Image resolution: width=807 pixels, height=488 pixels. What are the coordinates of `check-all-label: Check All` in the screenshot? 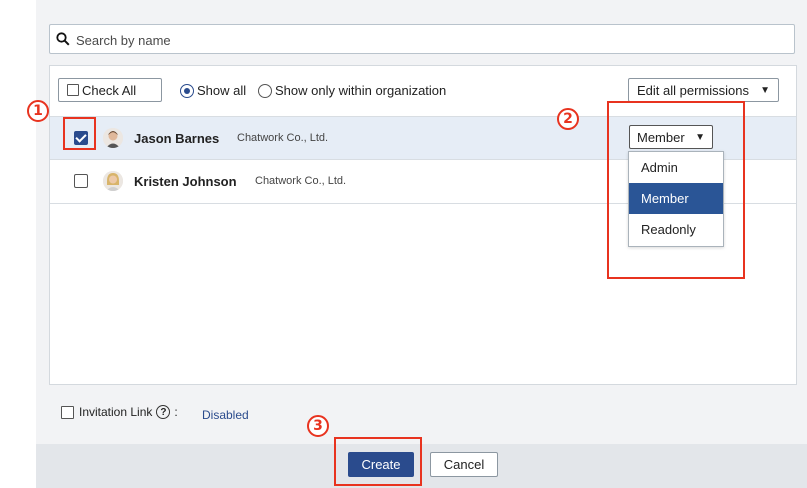 It's located at (109, 90).